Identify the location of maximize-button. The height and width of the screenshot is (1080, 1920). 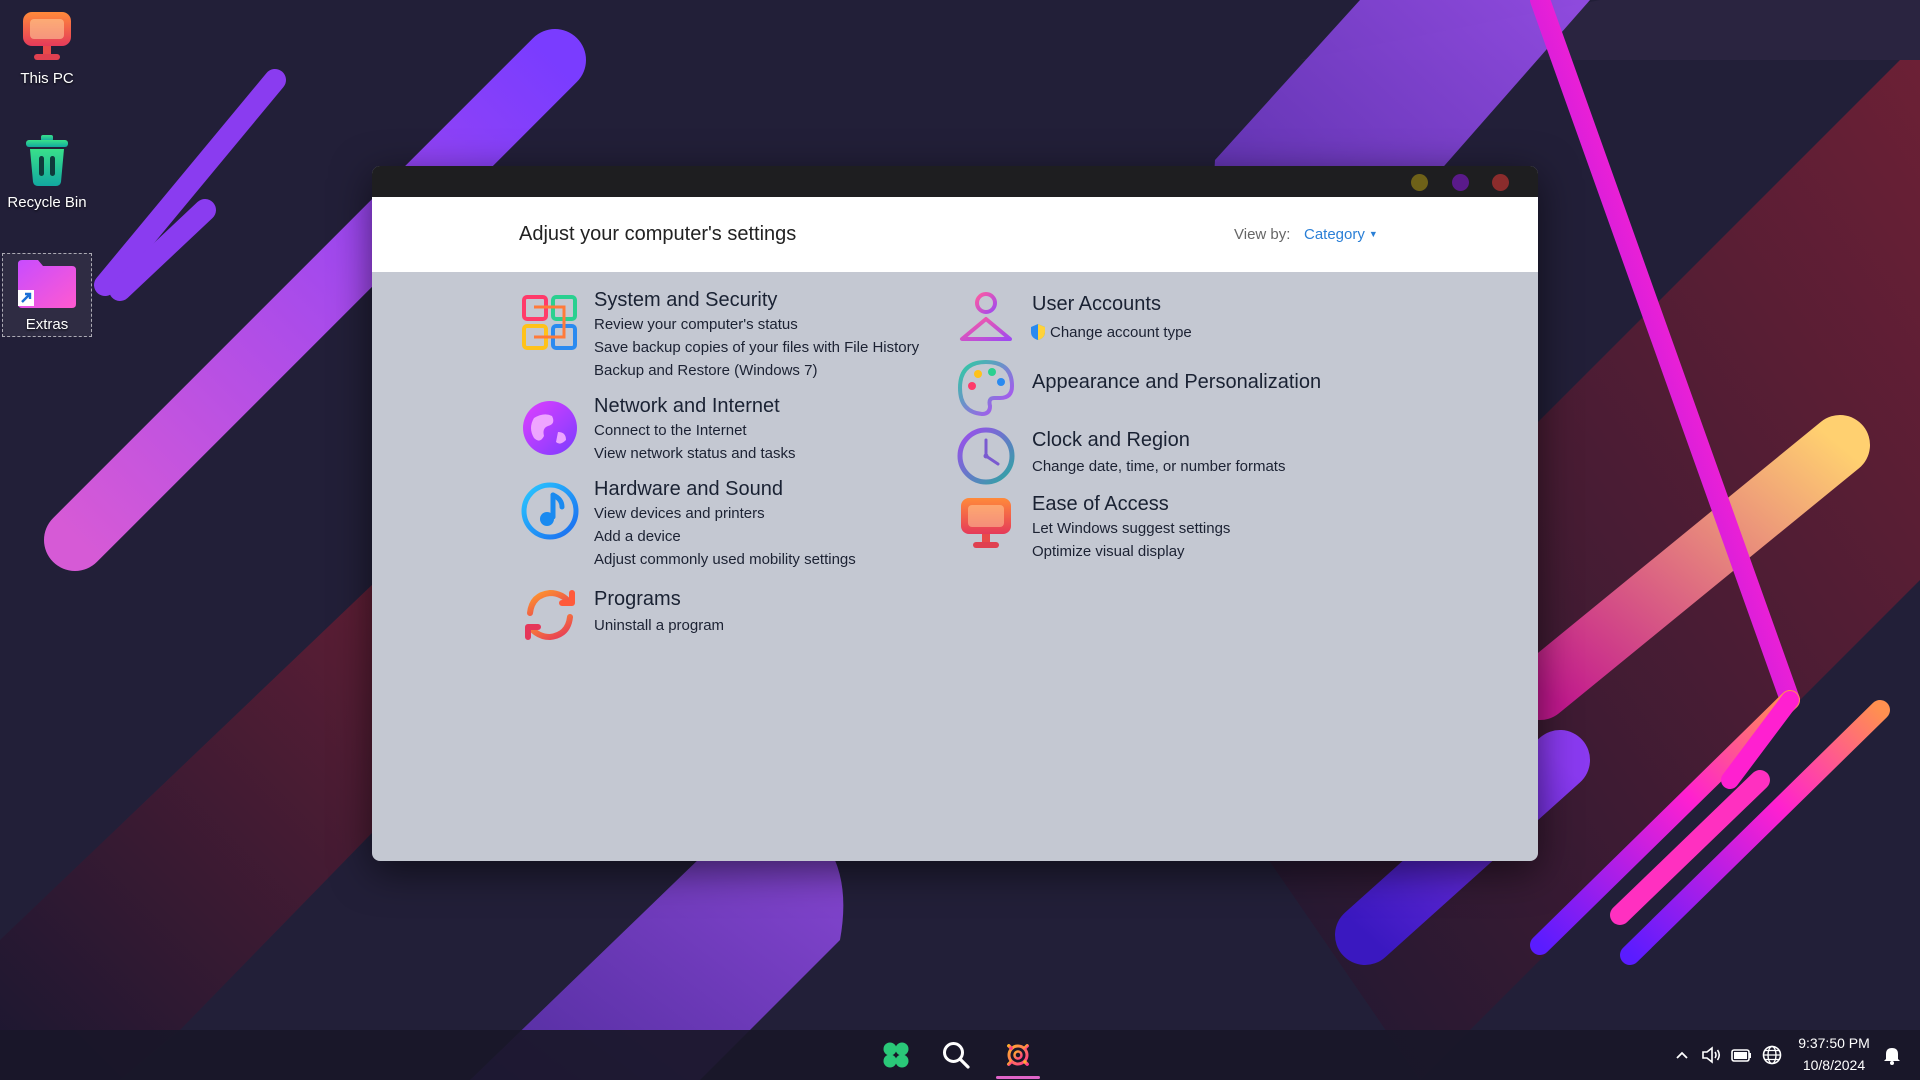
(1460, 182).